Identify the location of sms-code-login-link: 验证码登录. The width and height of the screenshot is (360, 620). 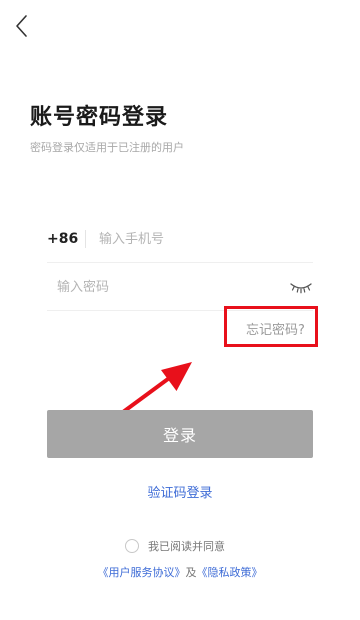
(180, 491).